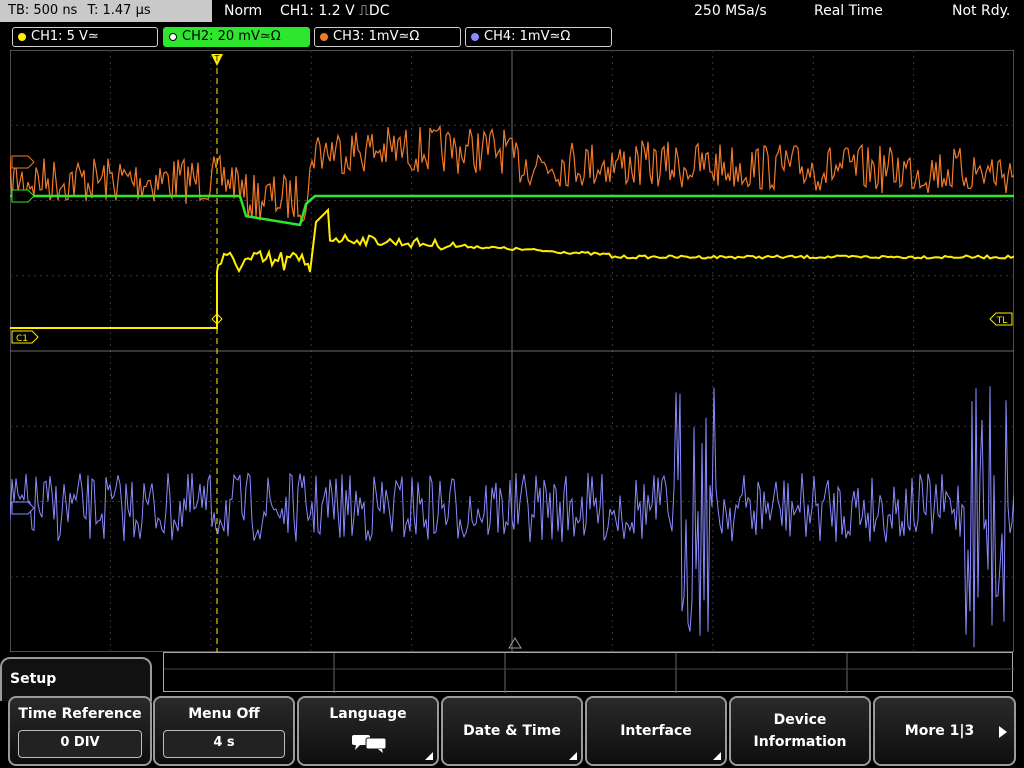  What do you see at coordinates (335, 11) in the screenshot?
I see `trigger-info: CH1: 1.2 V ⎍DC` at bounding box center [335, 11].